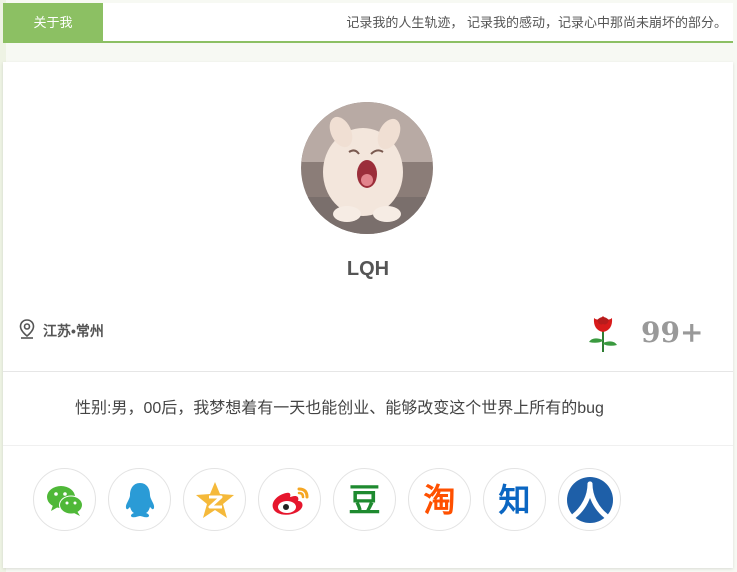 This screenshot has width=737, height=572. Describe the element at coordinates (367, 168) in the screenshot. I see `avatar` at that location.